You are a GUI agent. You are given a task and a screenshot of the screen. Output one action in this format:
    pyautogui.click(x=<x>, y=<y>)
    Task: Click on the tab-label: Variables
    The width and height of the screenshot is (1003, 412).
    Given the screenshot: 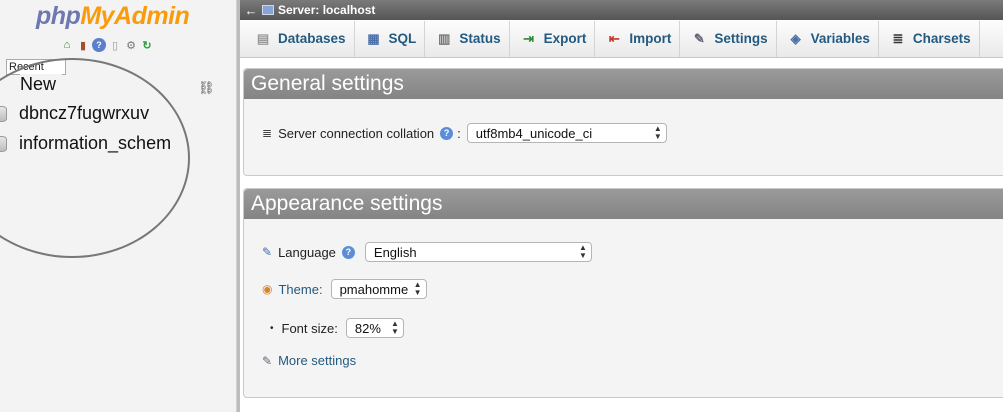 What is the action you would take?
    pyautogui.click(x=840, y=38)
    